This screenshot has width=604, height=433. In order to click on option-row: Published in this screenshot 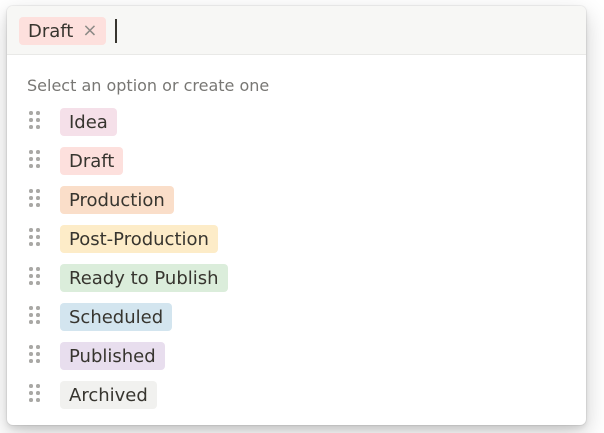, I will do `click(296, 358)`.